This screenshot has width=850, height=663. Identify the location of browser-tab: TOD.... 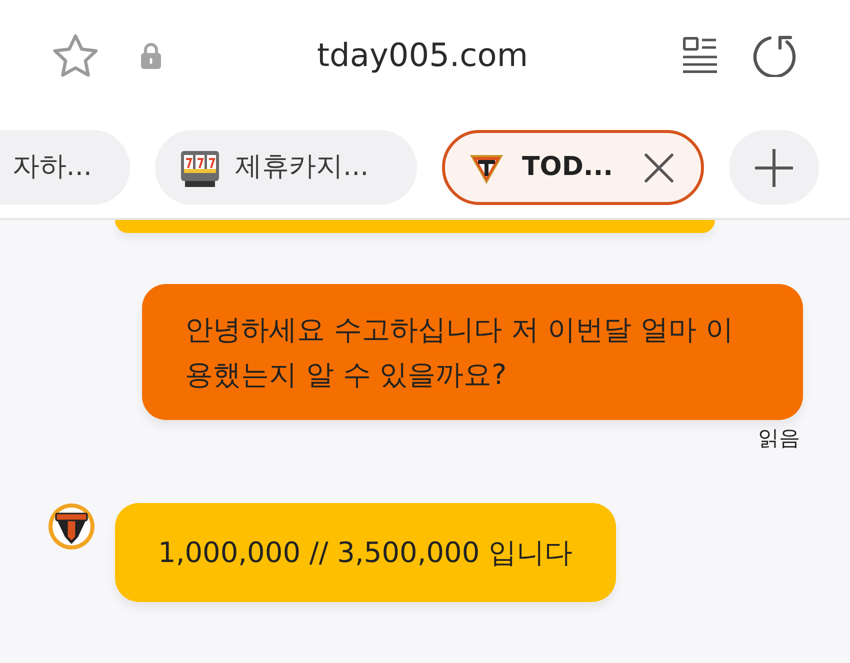
(573, 167).